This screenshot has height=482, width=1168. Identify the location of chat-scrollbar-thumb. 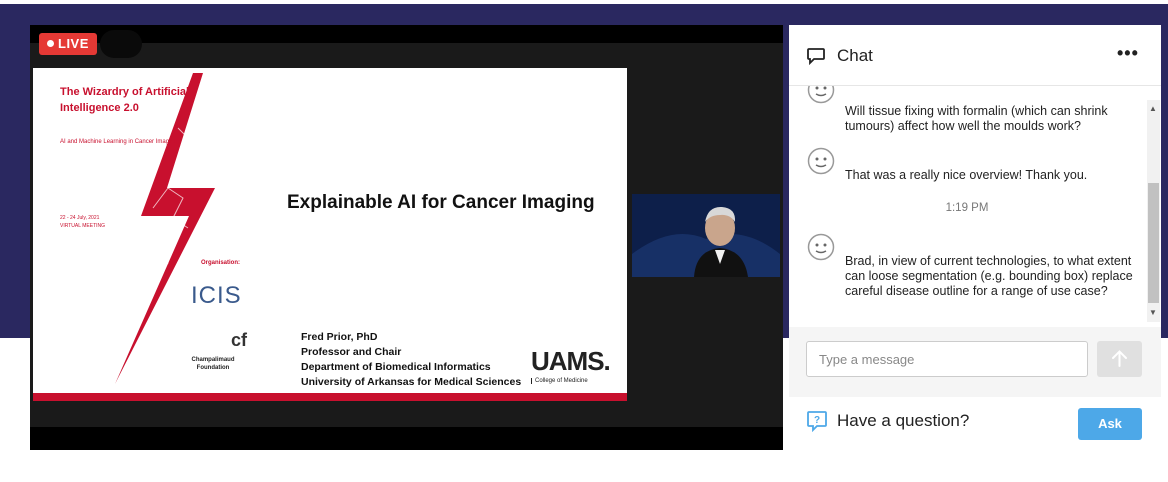
(1153, 243).